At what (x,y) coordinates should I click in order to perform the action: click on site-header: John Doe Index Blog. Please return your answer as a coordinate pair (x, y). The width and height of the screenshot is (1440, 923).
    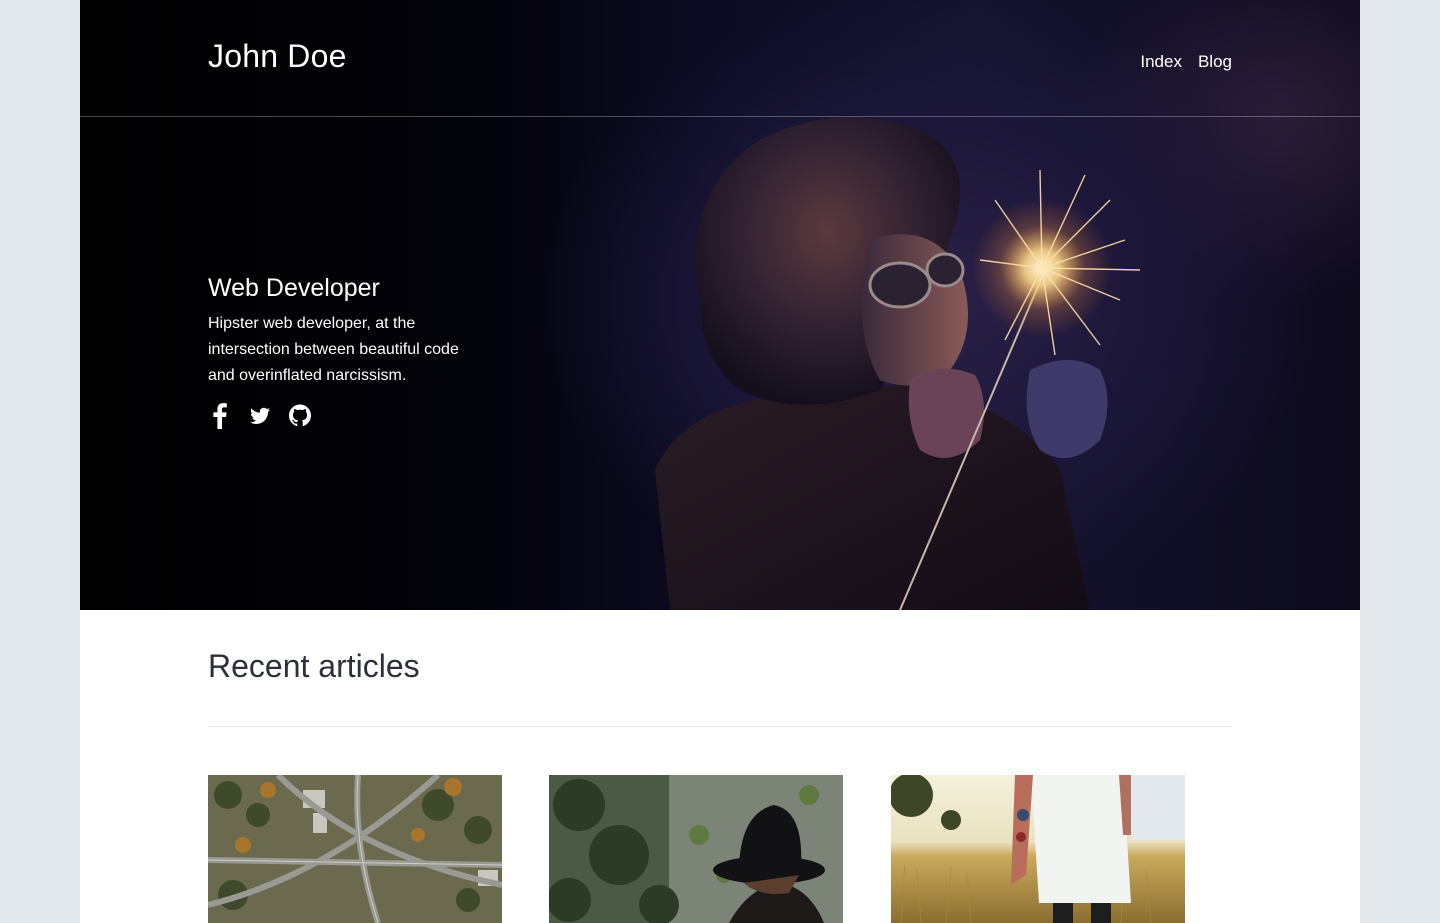
    Looking at the image, I should click on (720, 58).